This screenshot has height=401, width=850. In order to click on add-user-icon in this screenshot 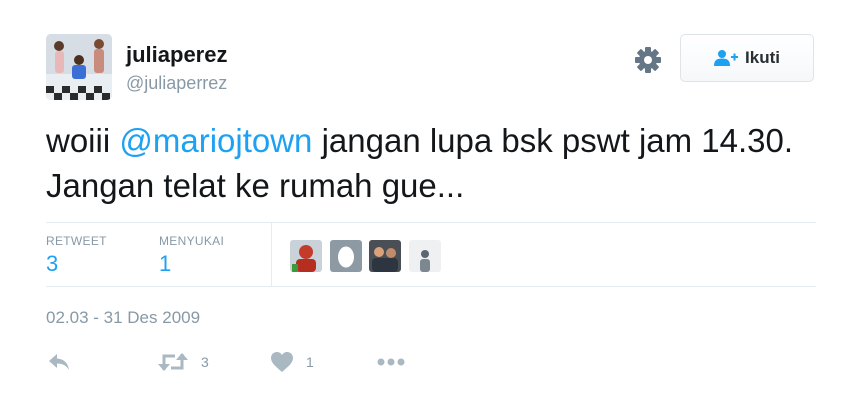, I will do `click(726, 58)`.